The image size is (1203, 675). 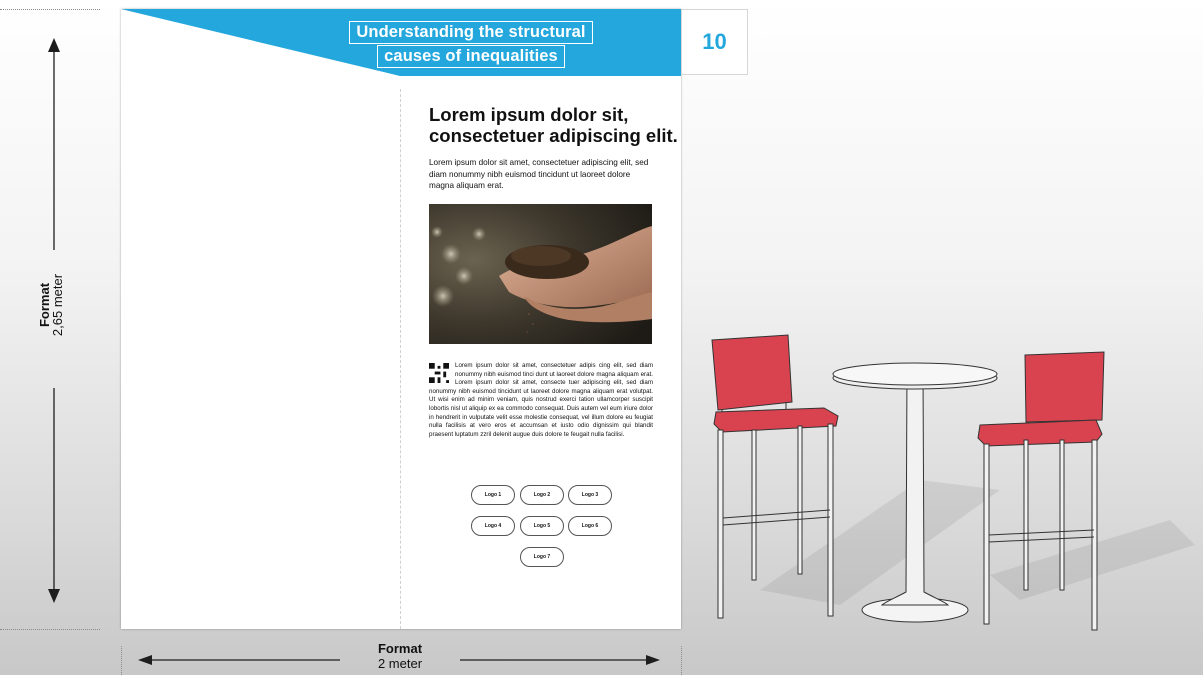 I want to click on logo-1: Logo 1, so click(x=493, y=495).